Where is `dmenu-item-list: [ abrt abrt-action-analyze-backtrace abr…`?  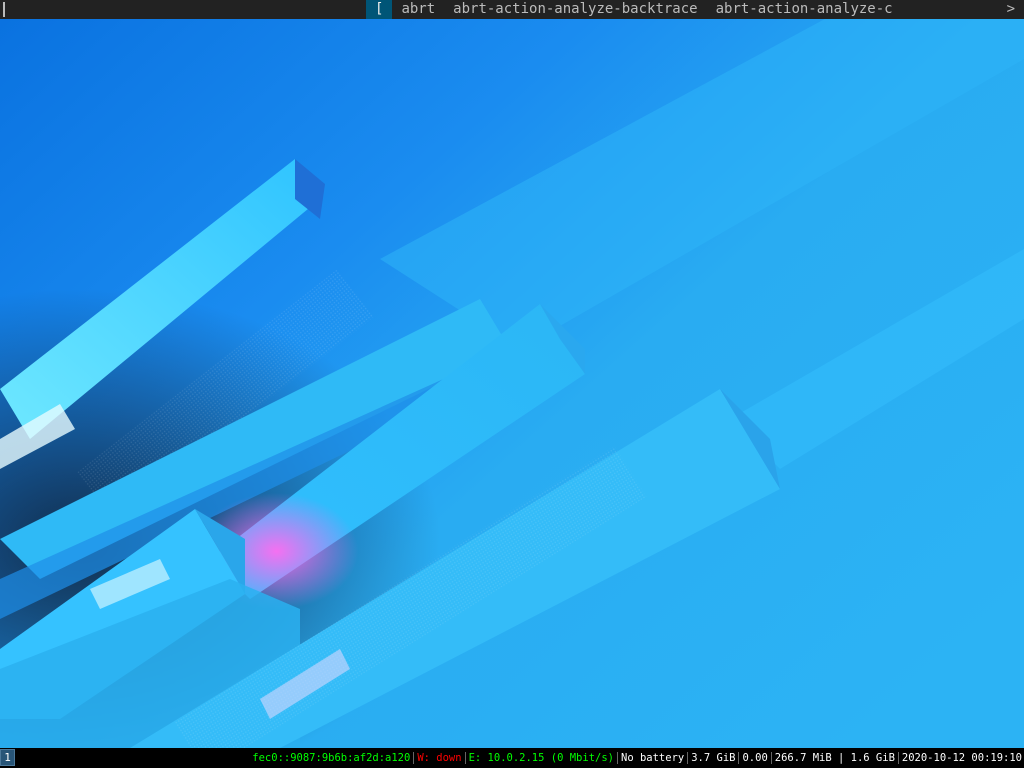
dmenu-item-list: [ abrt abrt-action-analyze-backtrace abr… is located at coordinates (634, 9).